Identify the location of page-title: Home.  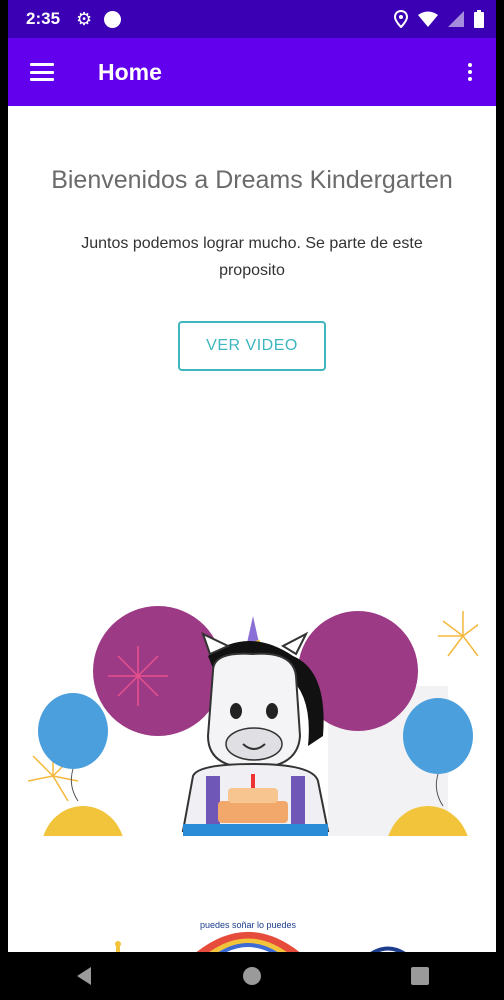
(130, 71).